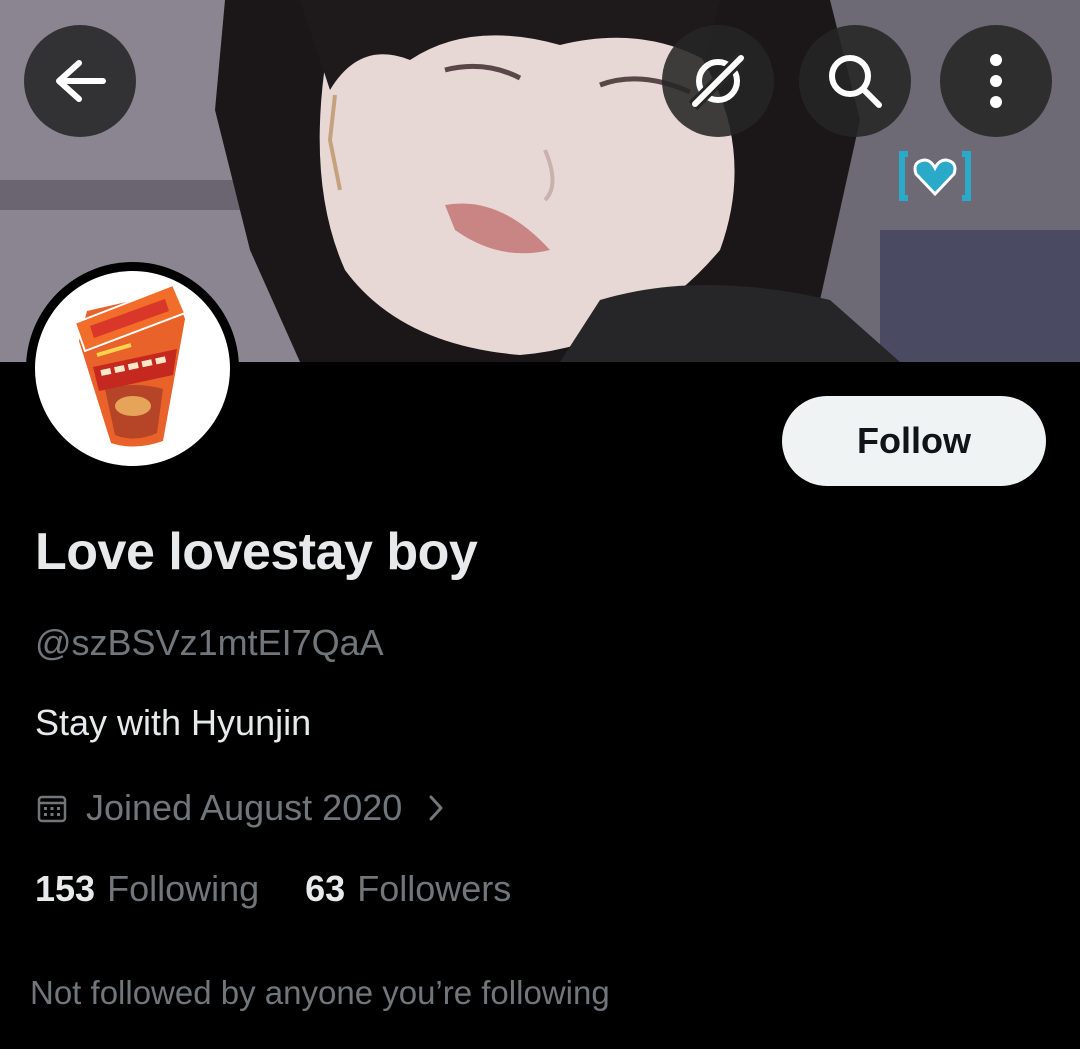  I want to click on following-label: Following, so click(183, 888).